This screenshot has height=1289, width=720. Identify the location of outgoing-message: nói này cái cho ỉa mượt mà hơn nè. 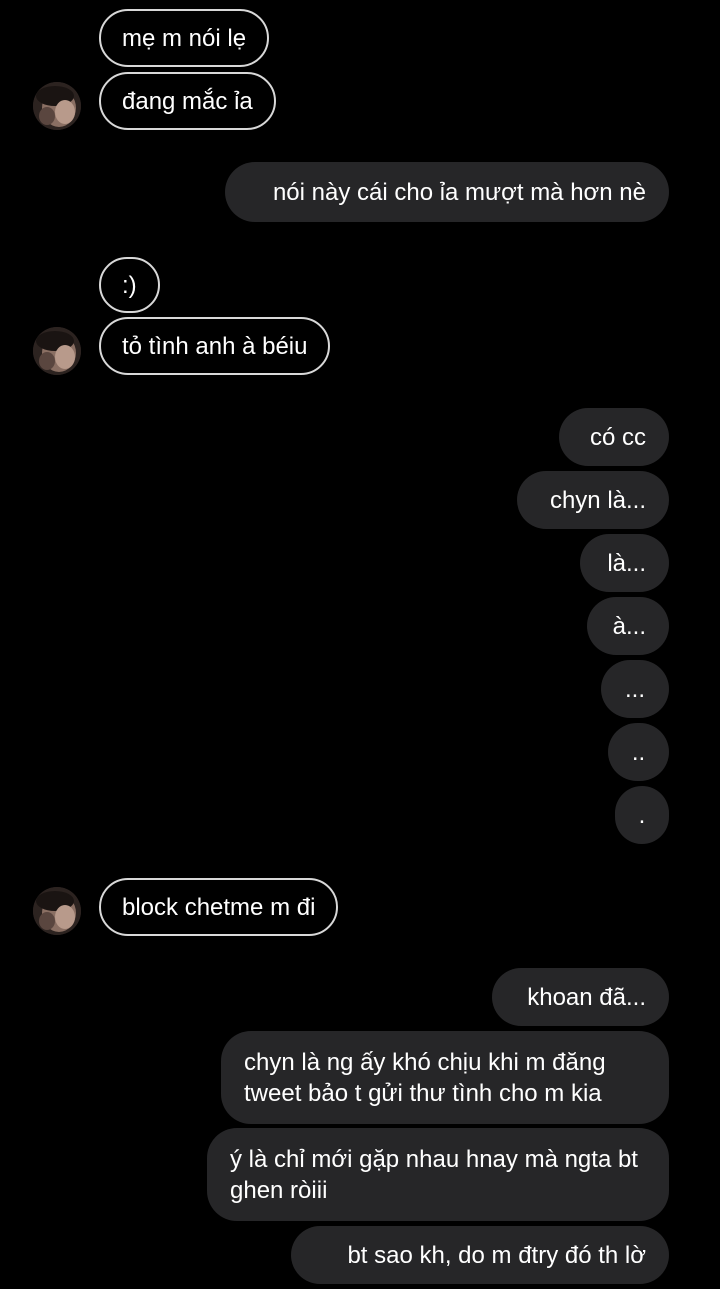
(447, 192).